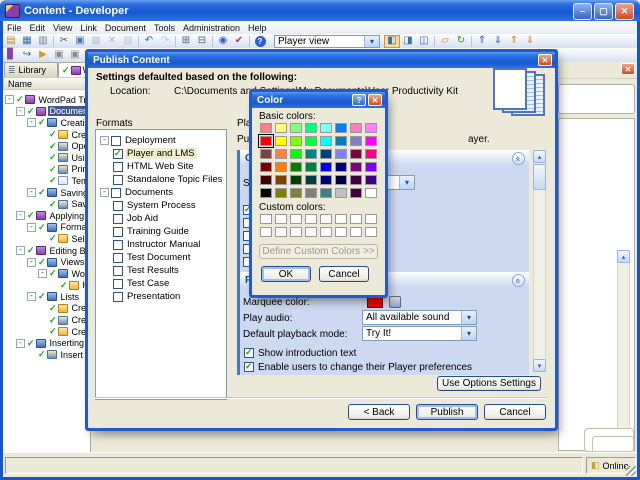  I want to click on format-item: Test Document, so click(161, 257).